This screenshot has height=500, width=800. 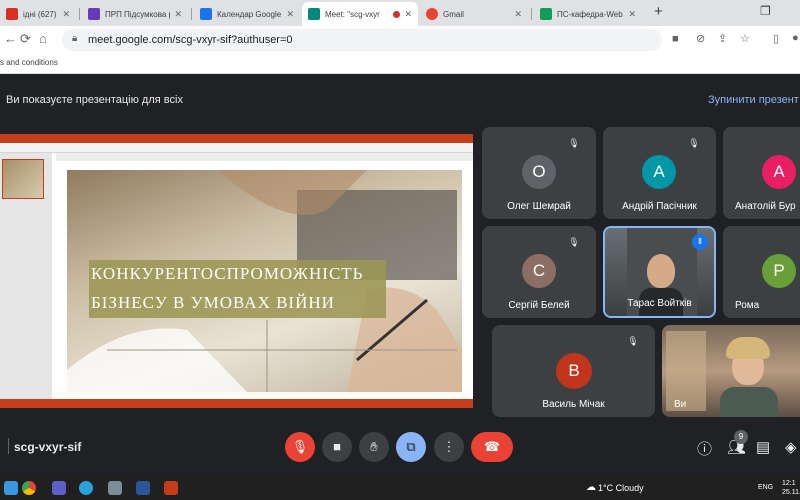 I want to click on tab-forms: ПРП Підсумкова робо ✕, so click(x=135, y=14).